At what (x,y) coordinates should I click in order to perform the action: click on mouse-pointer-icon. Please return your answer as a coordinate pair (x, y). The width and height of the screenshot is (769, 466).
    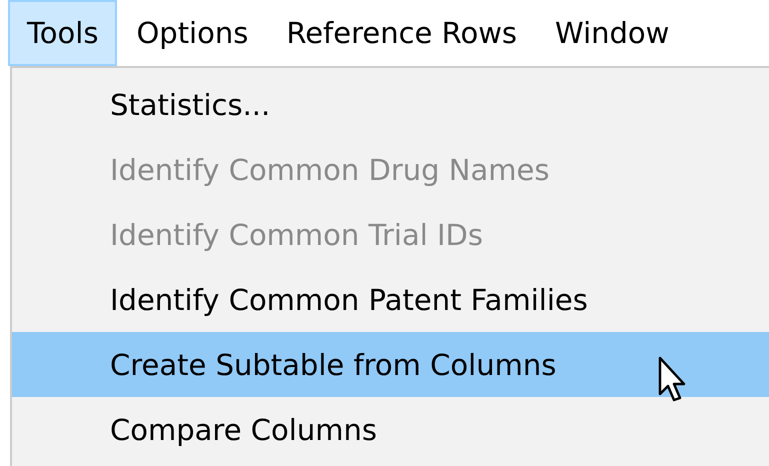
    Looking at the image, I should click on (673, 380).